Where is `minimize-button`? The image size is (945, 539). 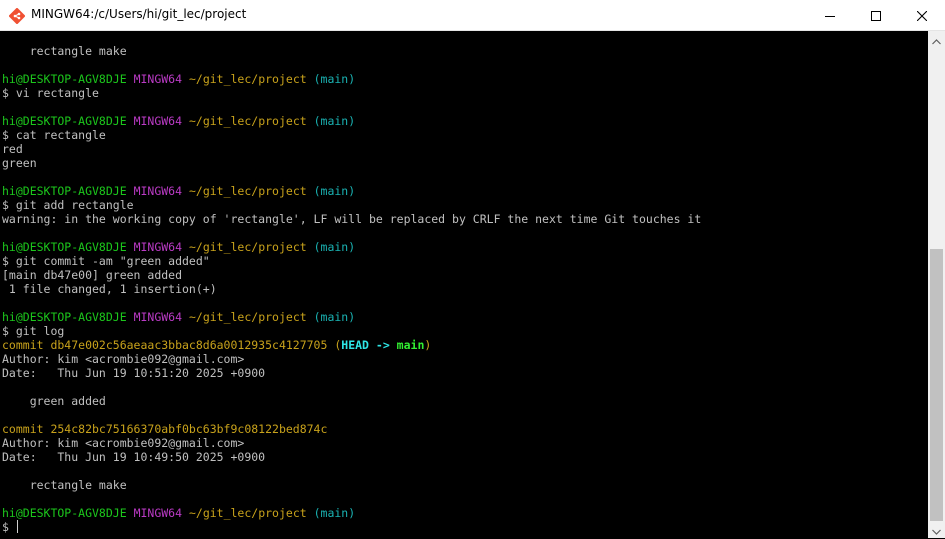 minimize-button is located at coordinates (830, 15).